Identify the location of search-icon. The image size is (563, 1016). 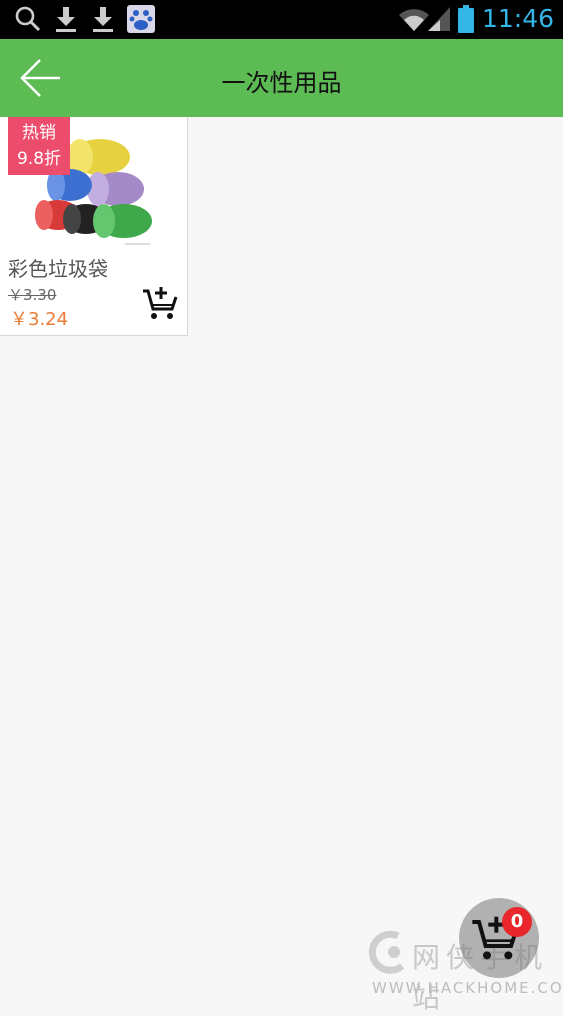
(28, 19).